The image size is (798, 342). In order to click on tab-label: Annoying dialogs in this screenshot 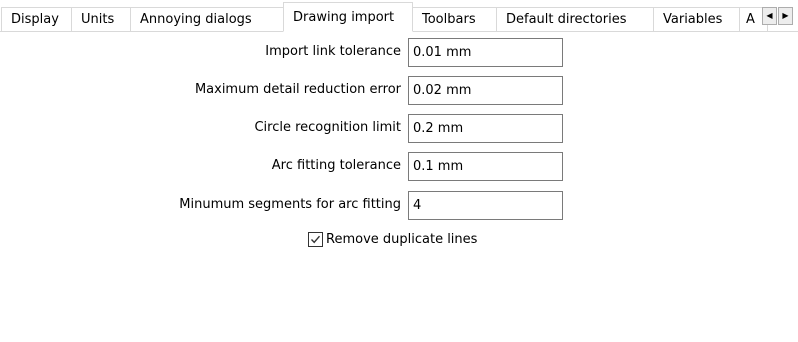, I will do `click(196, 19)`.